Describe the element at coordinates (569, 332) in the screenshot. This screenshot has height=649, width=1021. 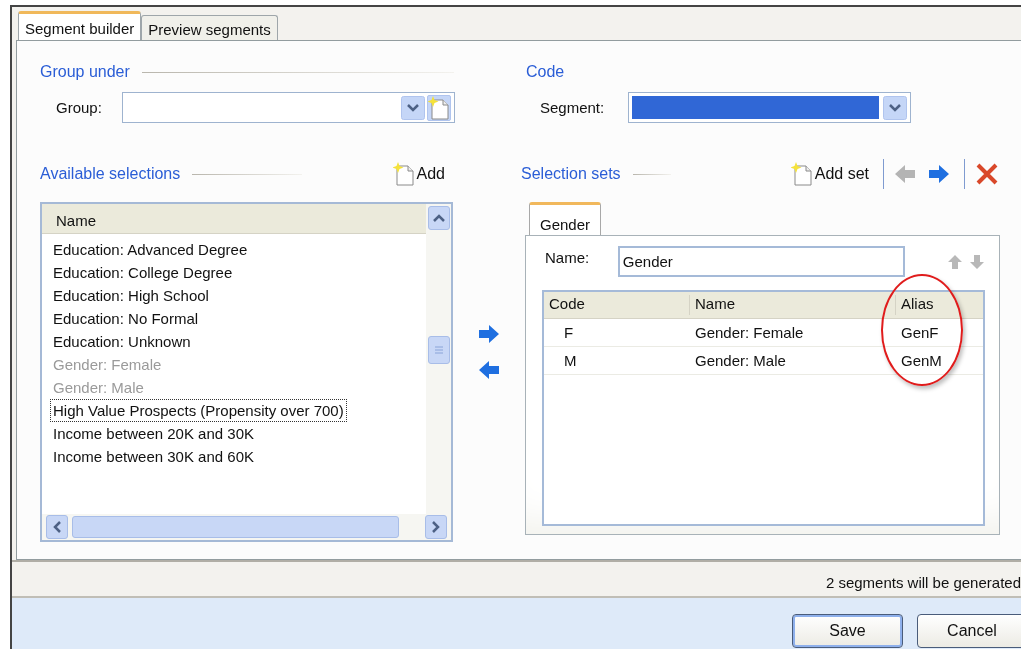
I see `table-cell-text: F` at that location.